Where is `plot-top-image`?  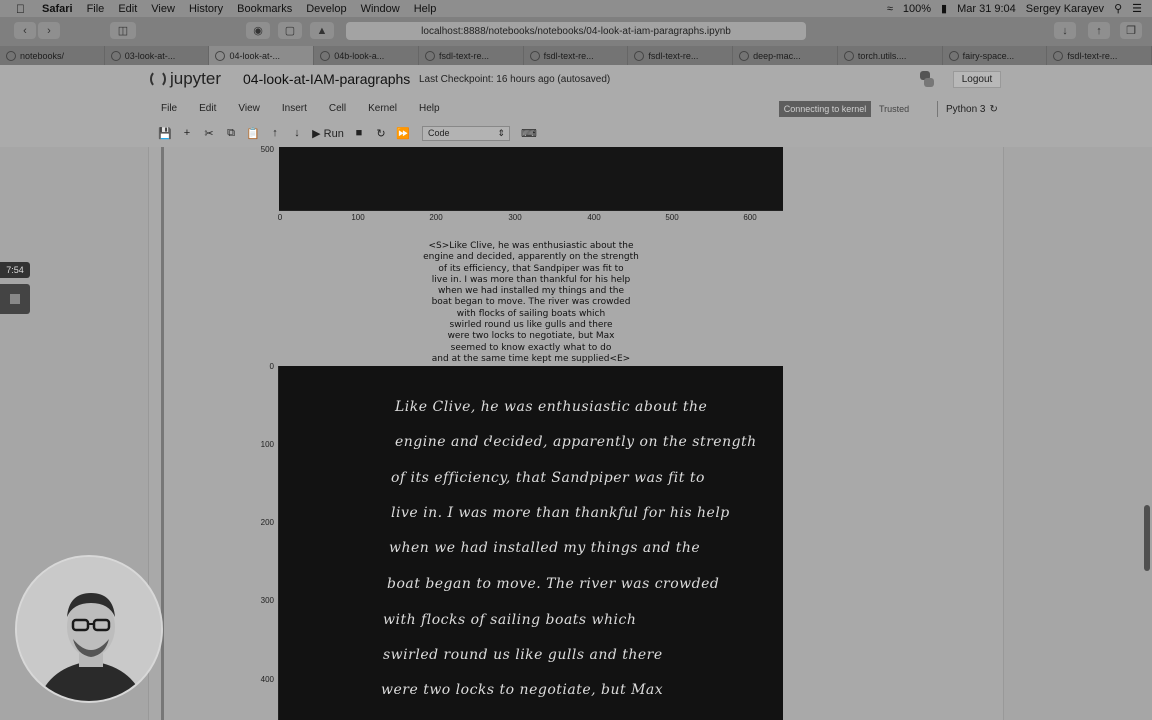
plot-top-image is located at coordinates (531, 178).